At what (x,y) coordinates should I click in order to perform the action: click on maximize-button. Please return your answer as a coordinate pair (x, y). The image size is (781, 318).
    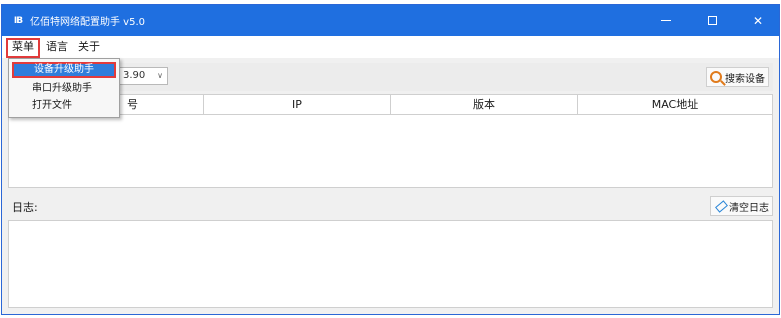
    Looking at the image, I should click on (712, 20).